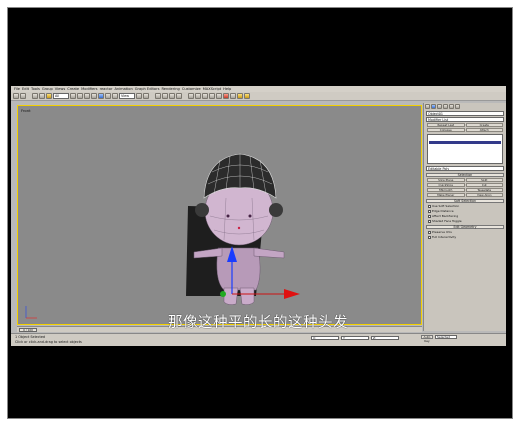  Describe the element at coordinates (240, 96) in the screenshot. I see `render-icon` at that location.